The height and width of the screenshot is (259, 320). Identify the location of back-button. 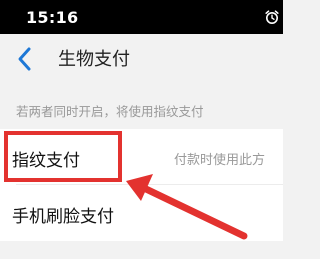
(25, 59).